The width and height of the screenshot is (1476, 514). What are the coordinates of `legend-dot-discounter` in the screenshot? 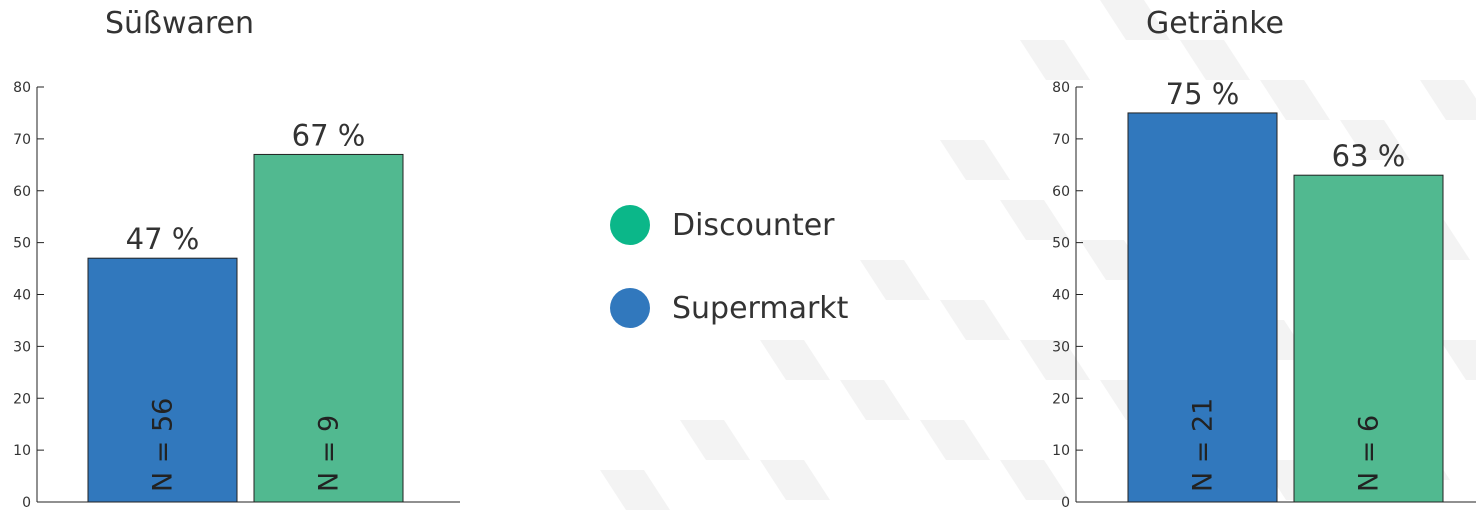 It's located at (630, 225).